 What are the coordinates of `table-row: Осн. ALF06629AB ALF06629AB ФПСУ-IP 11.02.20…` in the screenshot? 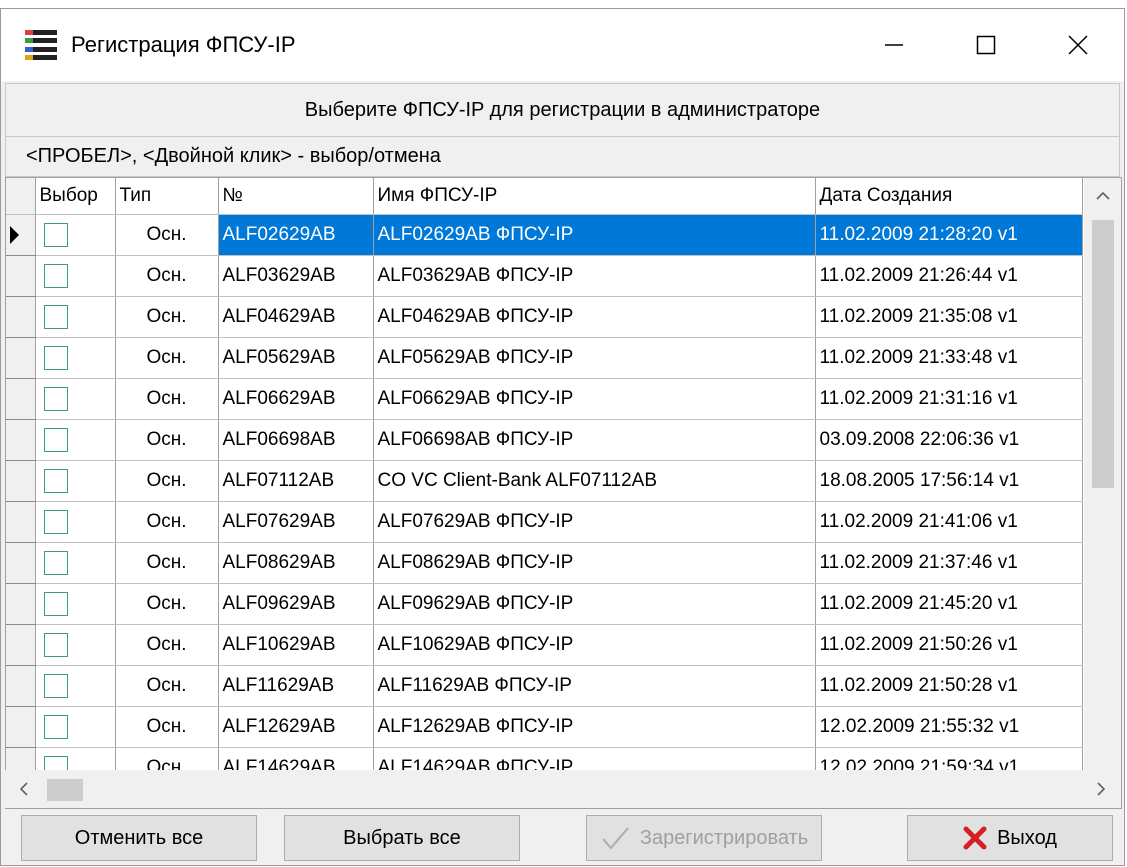 It's located at (544, 399).